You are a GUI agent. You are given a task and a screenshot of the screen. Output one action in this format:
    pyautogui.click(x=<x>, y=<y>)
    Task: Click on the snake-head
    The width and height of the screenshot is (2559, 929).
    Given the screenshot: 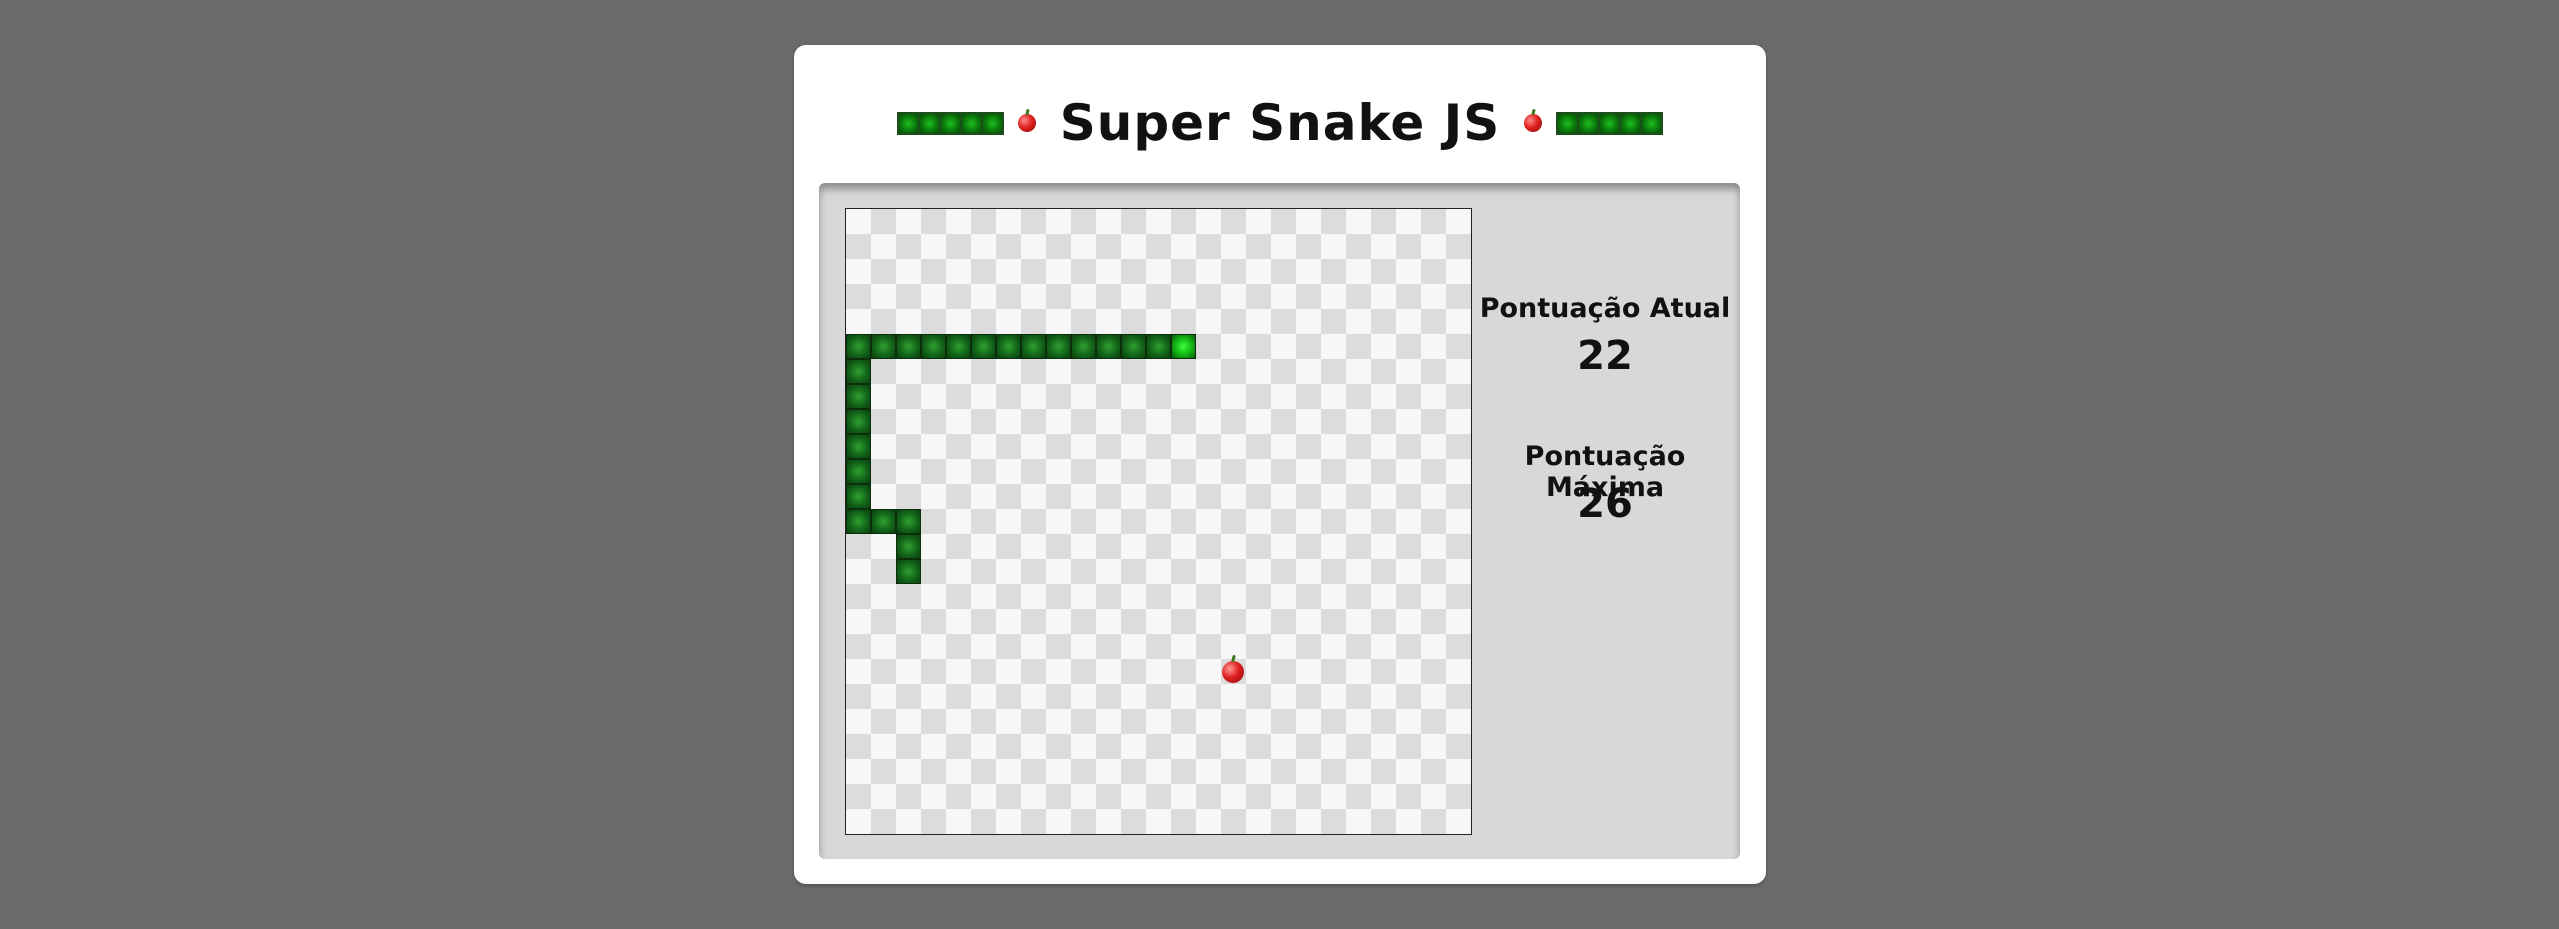 What is the action you would take?
    pyautogui.click(x=1183, y=346)
    